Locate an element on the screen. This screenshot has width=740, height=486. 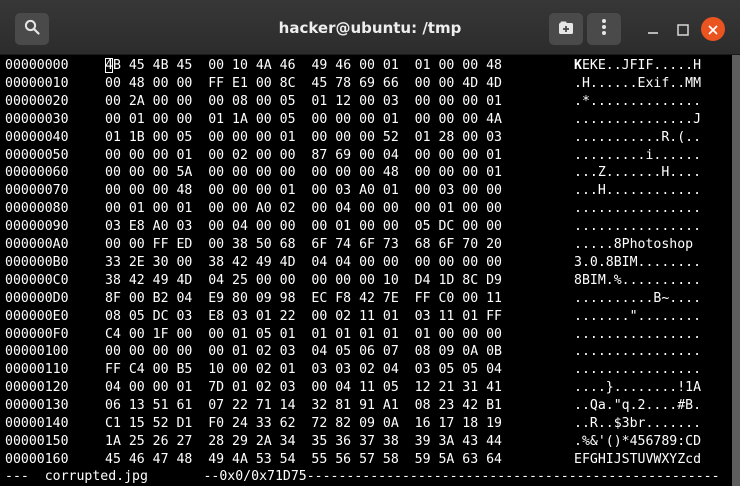
maximize-icon is located at coordinates (683, 31).